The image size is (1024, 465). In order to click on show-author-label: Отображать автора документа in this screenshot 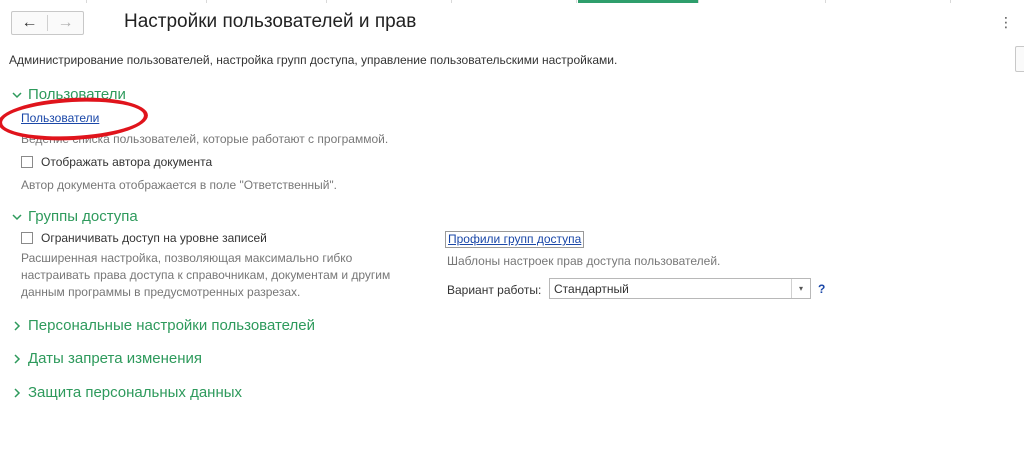, I will do `click(127, 162)`.